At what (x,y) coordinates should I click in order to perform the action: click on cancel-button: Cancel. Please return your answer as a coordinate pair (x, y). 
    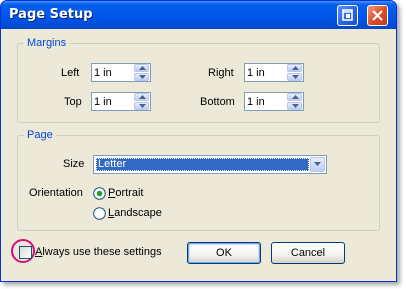
    Looking at the image, I should click on (308, 253).